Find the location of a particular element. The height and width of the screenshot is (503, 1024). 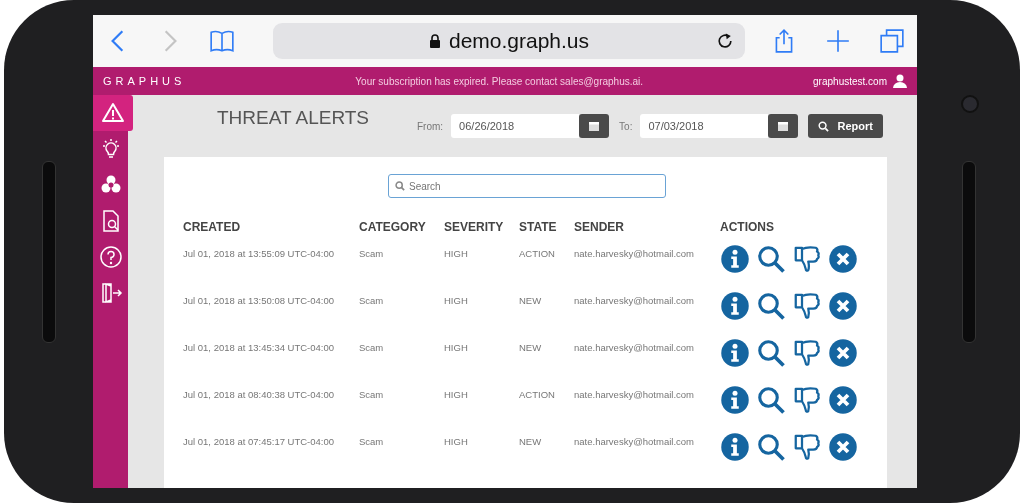

column-header: STATE is located at coordinates (538, 228).